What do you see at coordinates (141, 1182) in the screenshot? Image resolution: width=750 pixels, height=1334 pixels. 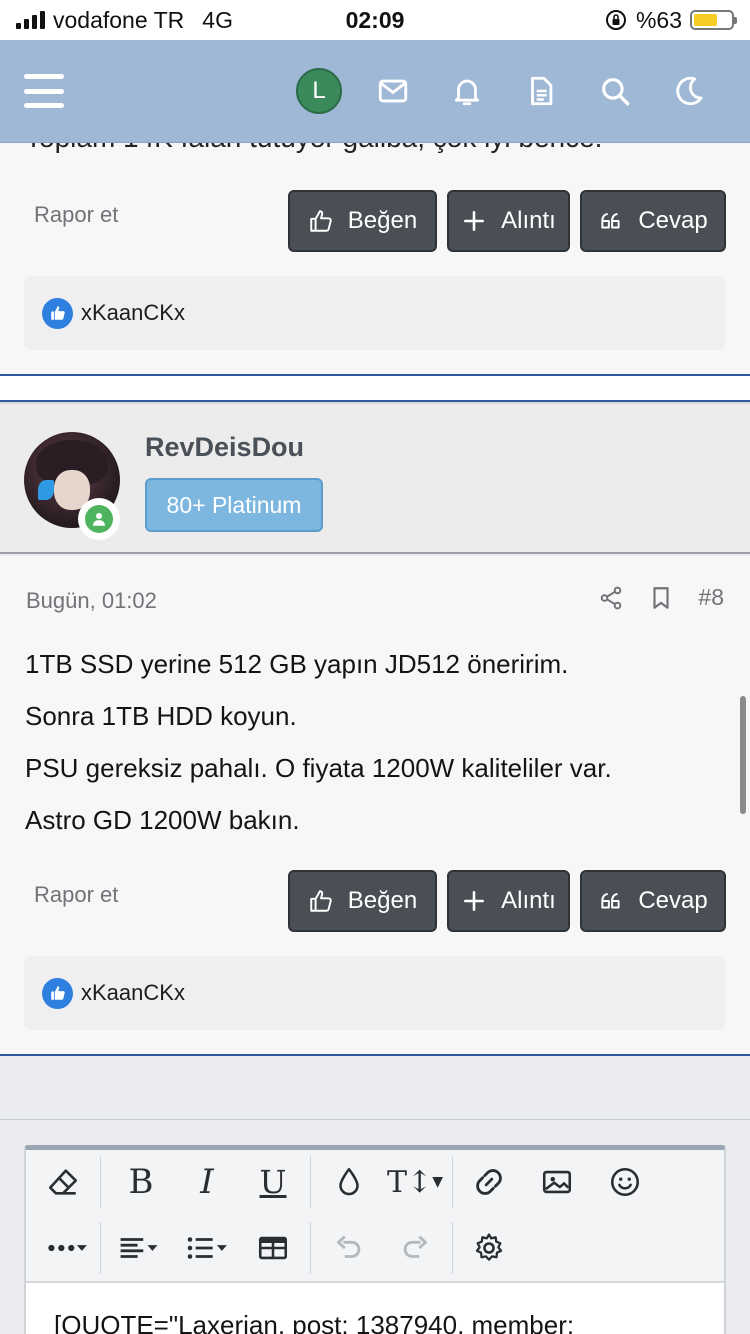 I see `bold-button: B` at bounding box center [141, 1182].